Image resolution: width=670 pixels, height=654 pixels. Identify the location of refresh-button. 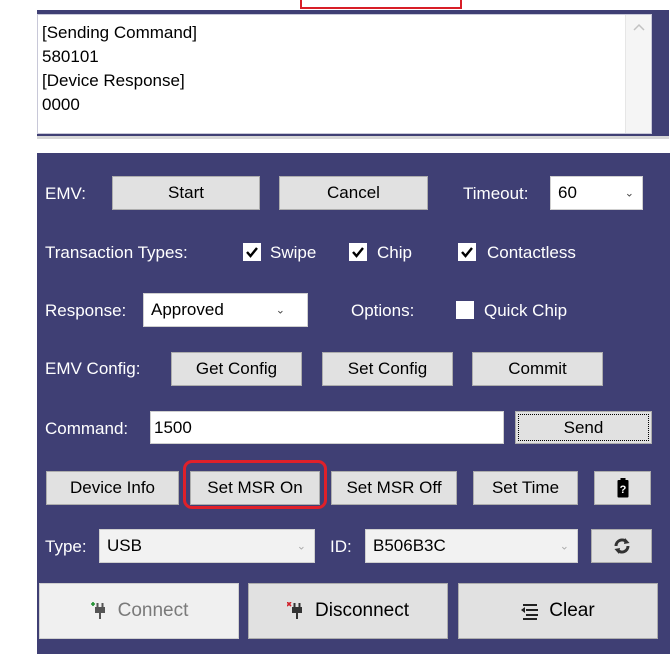
(621, 546).